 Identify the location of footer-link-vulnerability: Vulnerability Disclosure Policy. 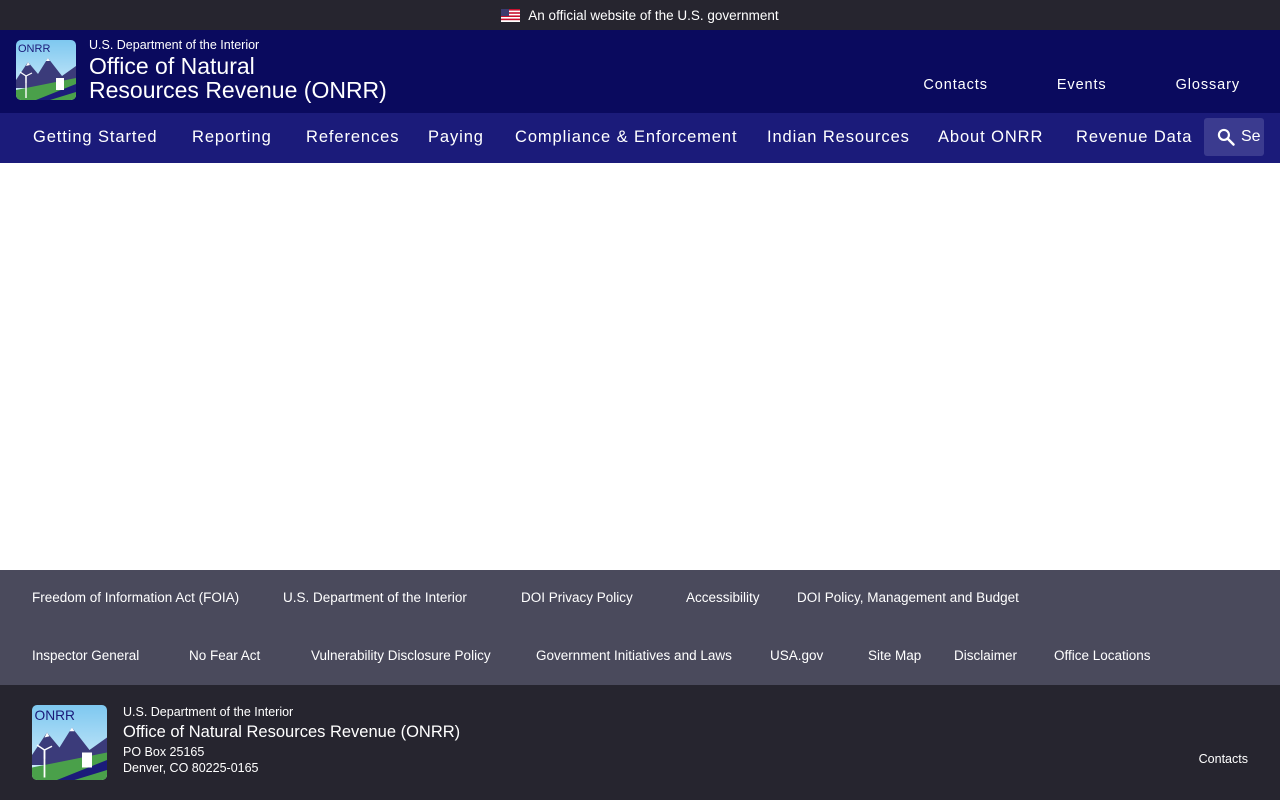
(401, 655).